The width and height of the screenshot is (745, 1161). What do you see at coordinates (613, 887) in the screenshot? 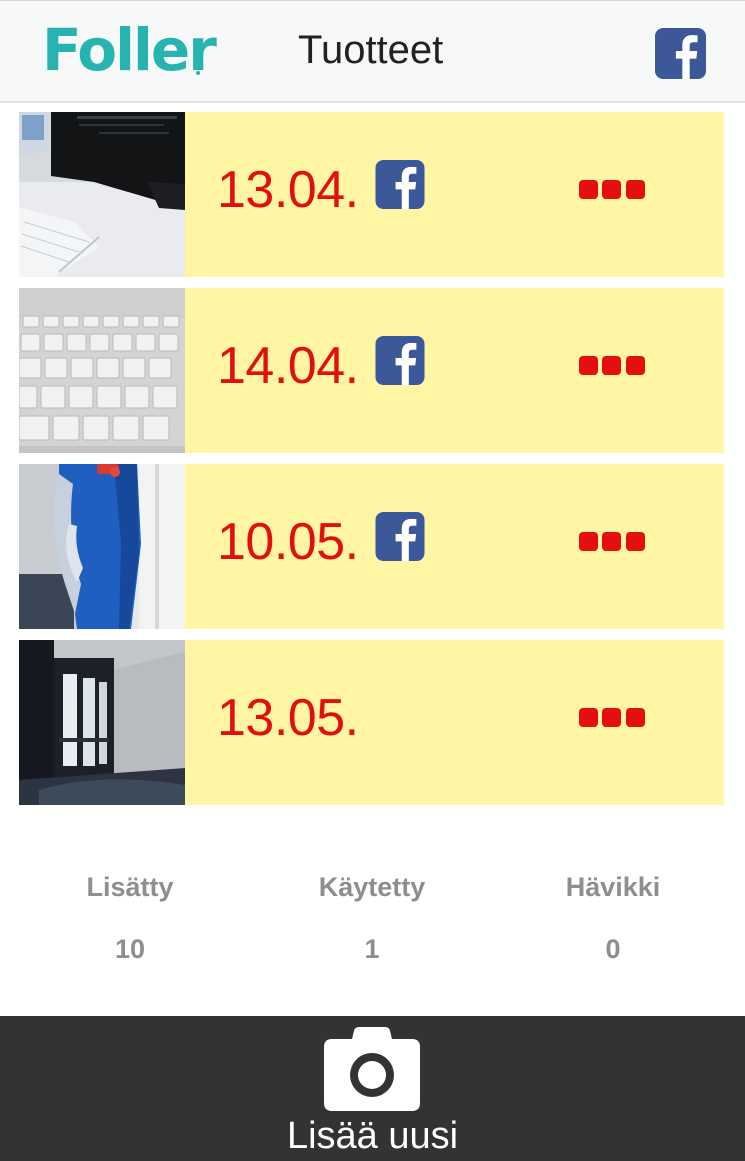
I see `stat-label: Hävikki` at bounding box center [613, 887].